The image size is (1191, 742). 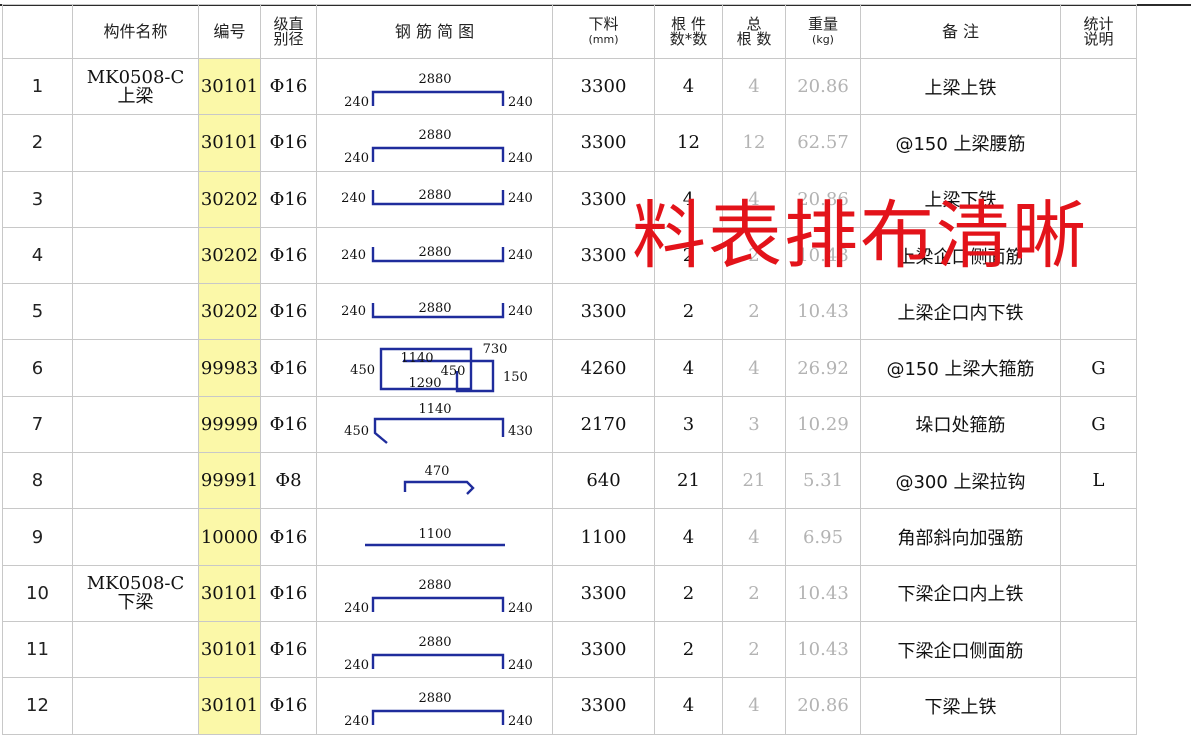 I want to click on remark: 上梁下铁, so click(x=960, y=199).